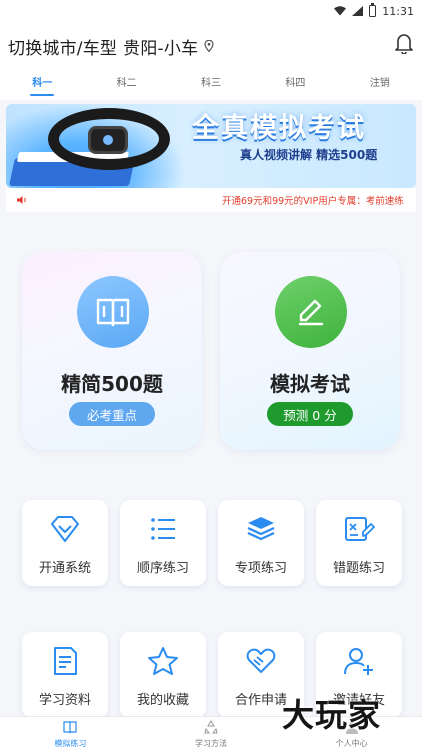 The image size is (422, 750). What do you see at coordinates (398, 11) in the screenshot?
I see `status-time: 11:31` at bounding box center [398, 11].